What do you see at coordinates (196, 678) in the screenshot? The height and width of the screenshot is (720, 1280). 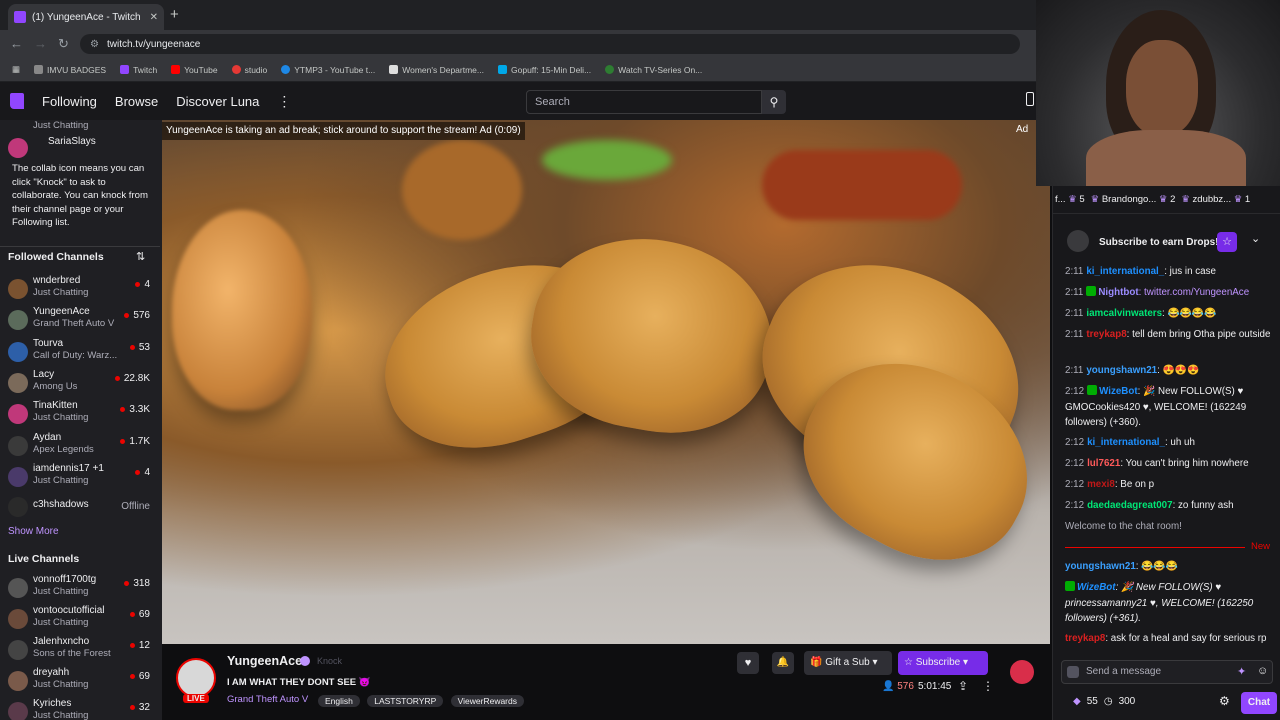 I see `channel-avatar` at bounding box center [196, 678].